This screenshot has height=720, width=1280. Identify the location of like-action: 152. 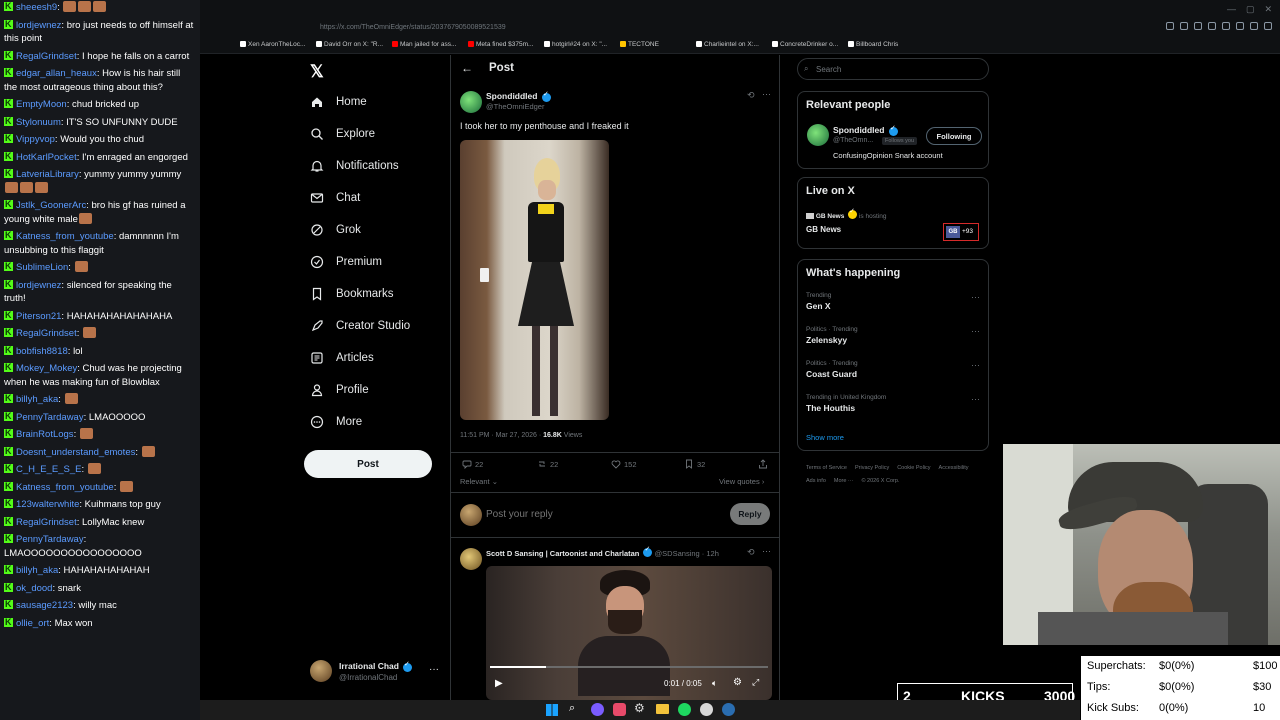
(624, 464).